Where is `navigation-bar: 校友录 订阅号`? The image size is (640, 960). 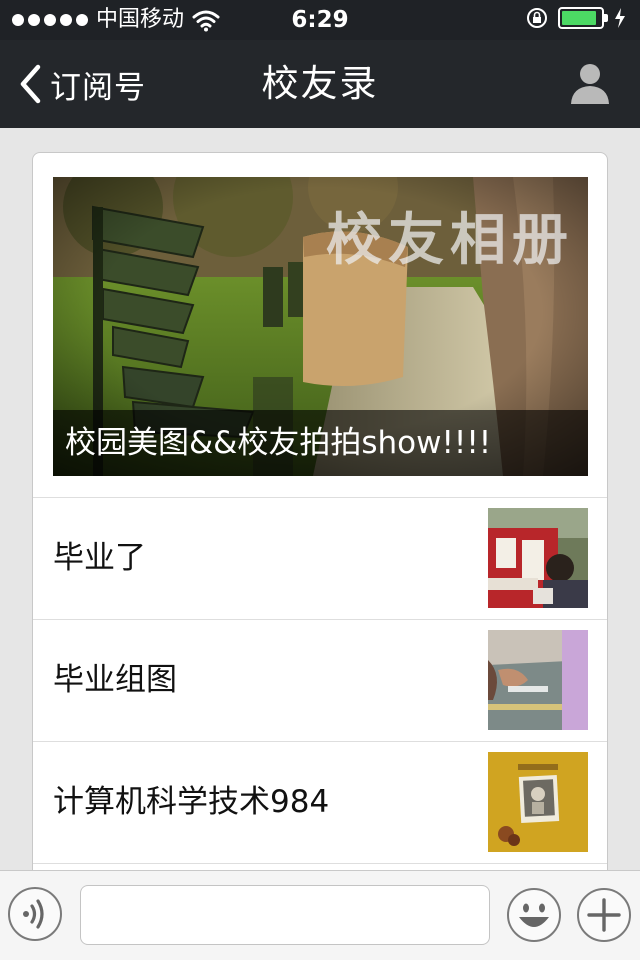
navigation-bar: 校友录 订阅号 is located at coordinates (320, 84).